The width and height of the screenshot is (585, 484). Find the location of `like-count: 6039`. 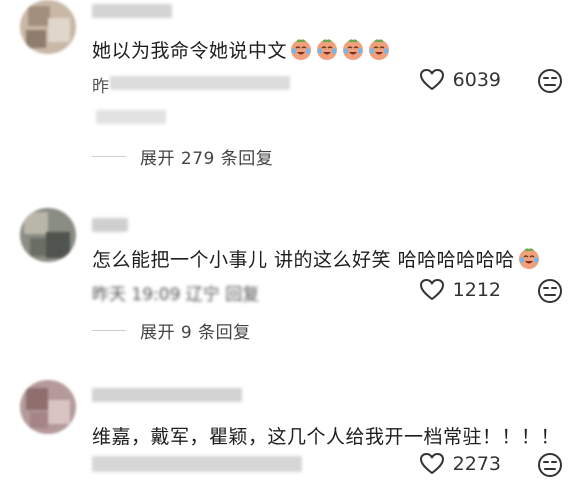

like-count: 6039 is located at coordinates (476, 80).